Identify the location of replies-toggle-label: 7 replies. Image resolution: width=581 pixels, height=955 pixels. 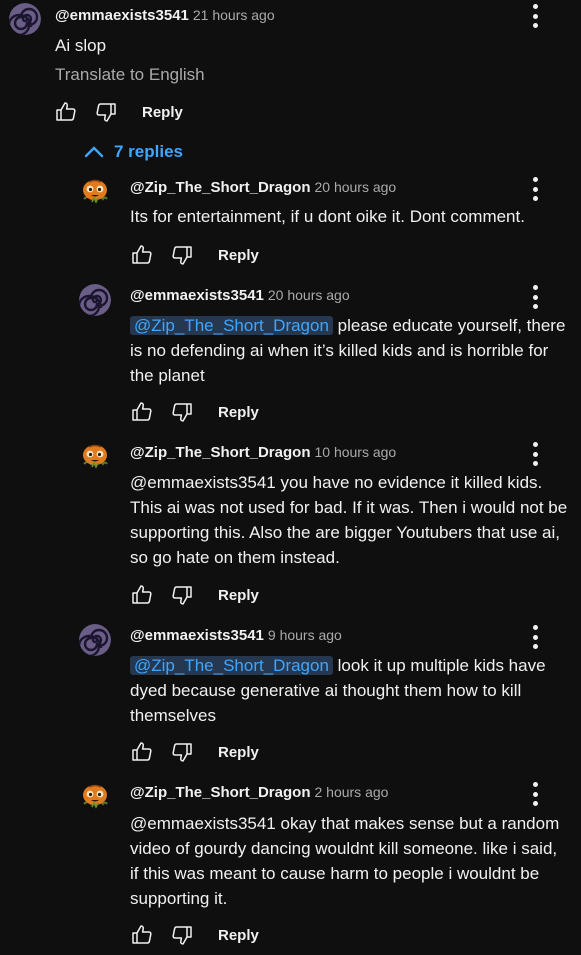
(148, 151).